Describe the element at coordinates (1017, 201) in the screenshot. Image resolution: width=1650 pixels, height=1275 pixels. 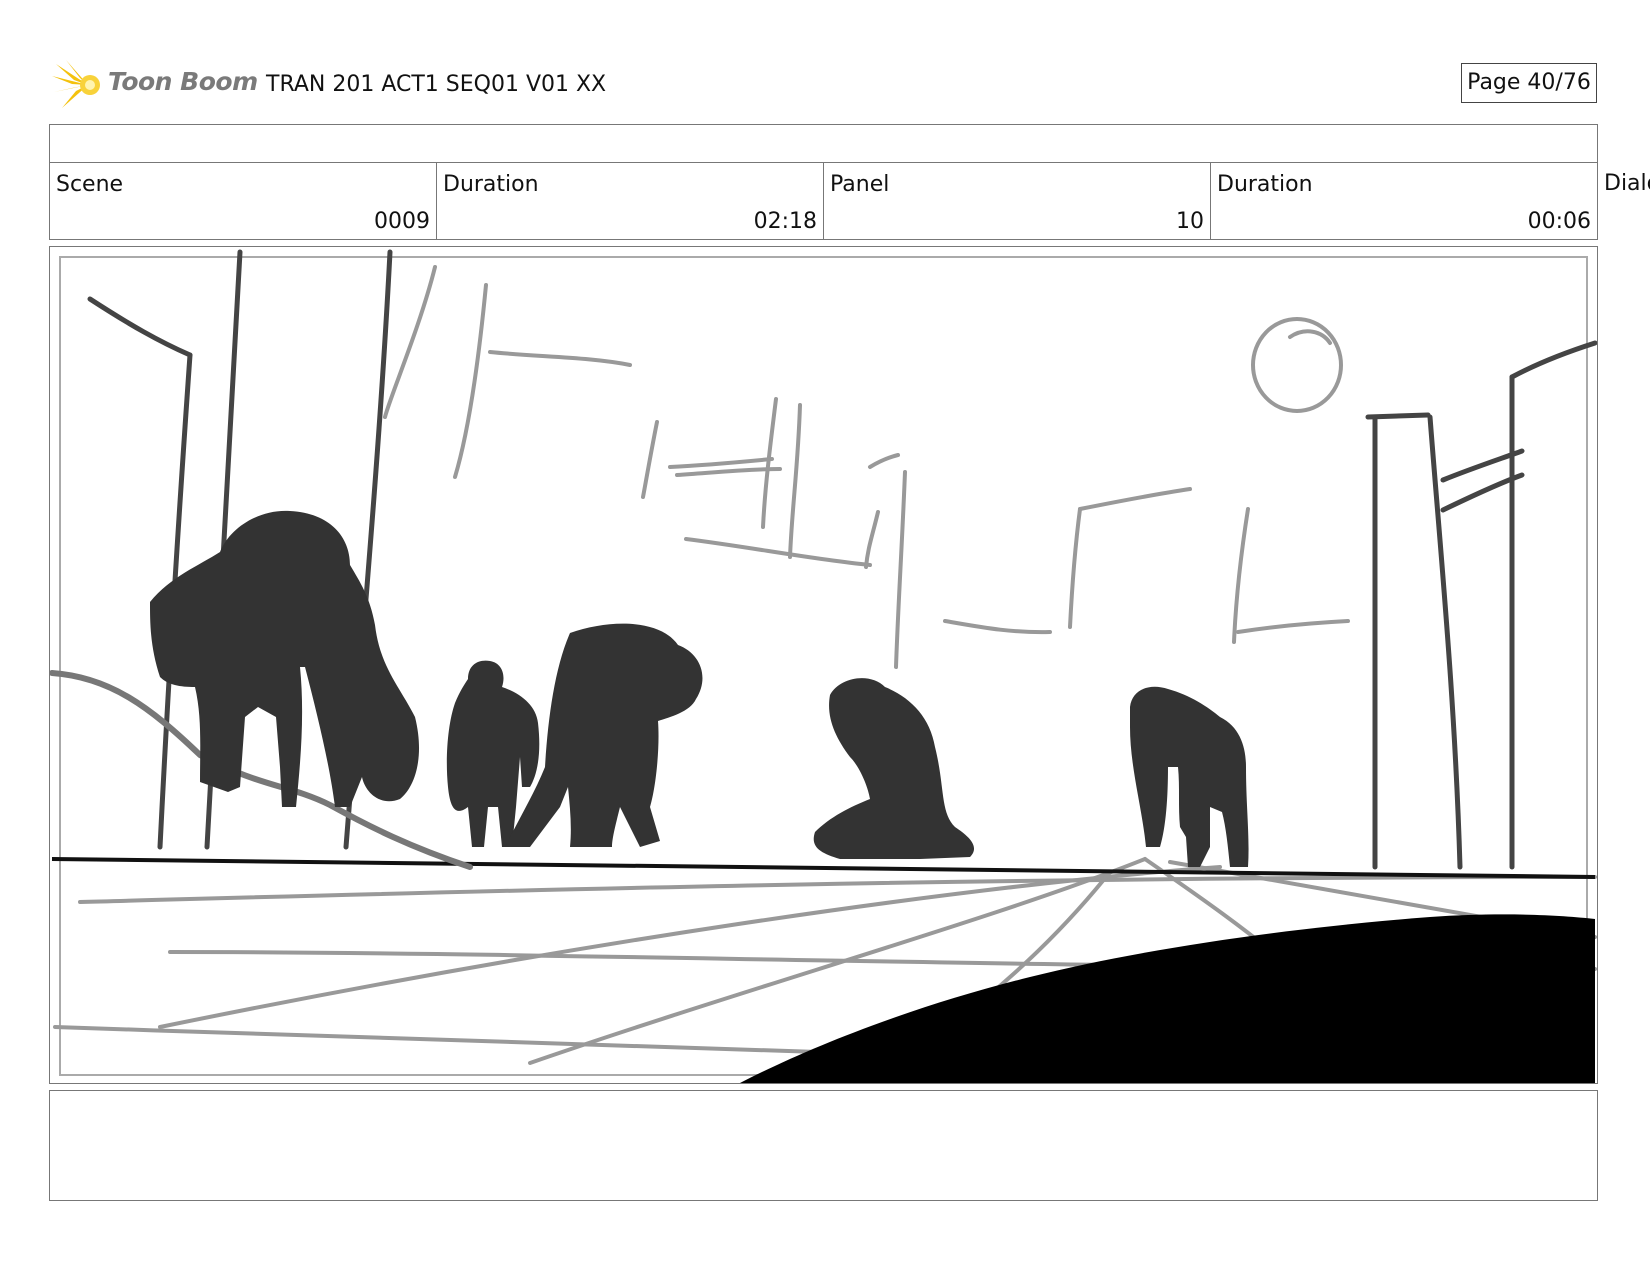
I see `panel-cell: Panel 10` at that location.